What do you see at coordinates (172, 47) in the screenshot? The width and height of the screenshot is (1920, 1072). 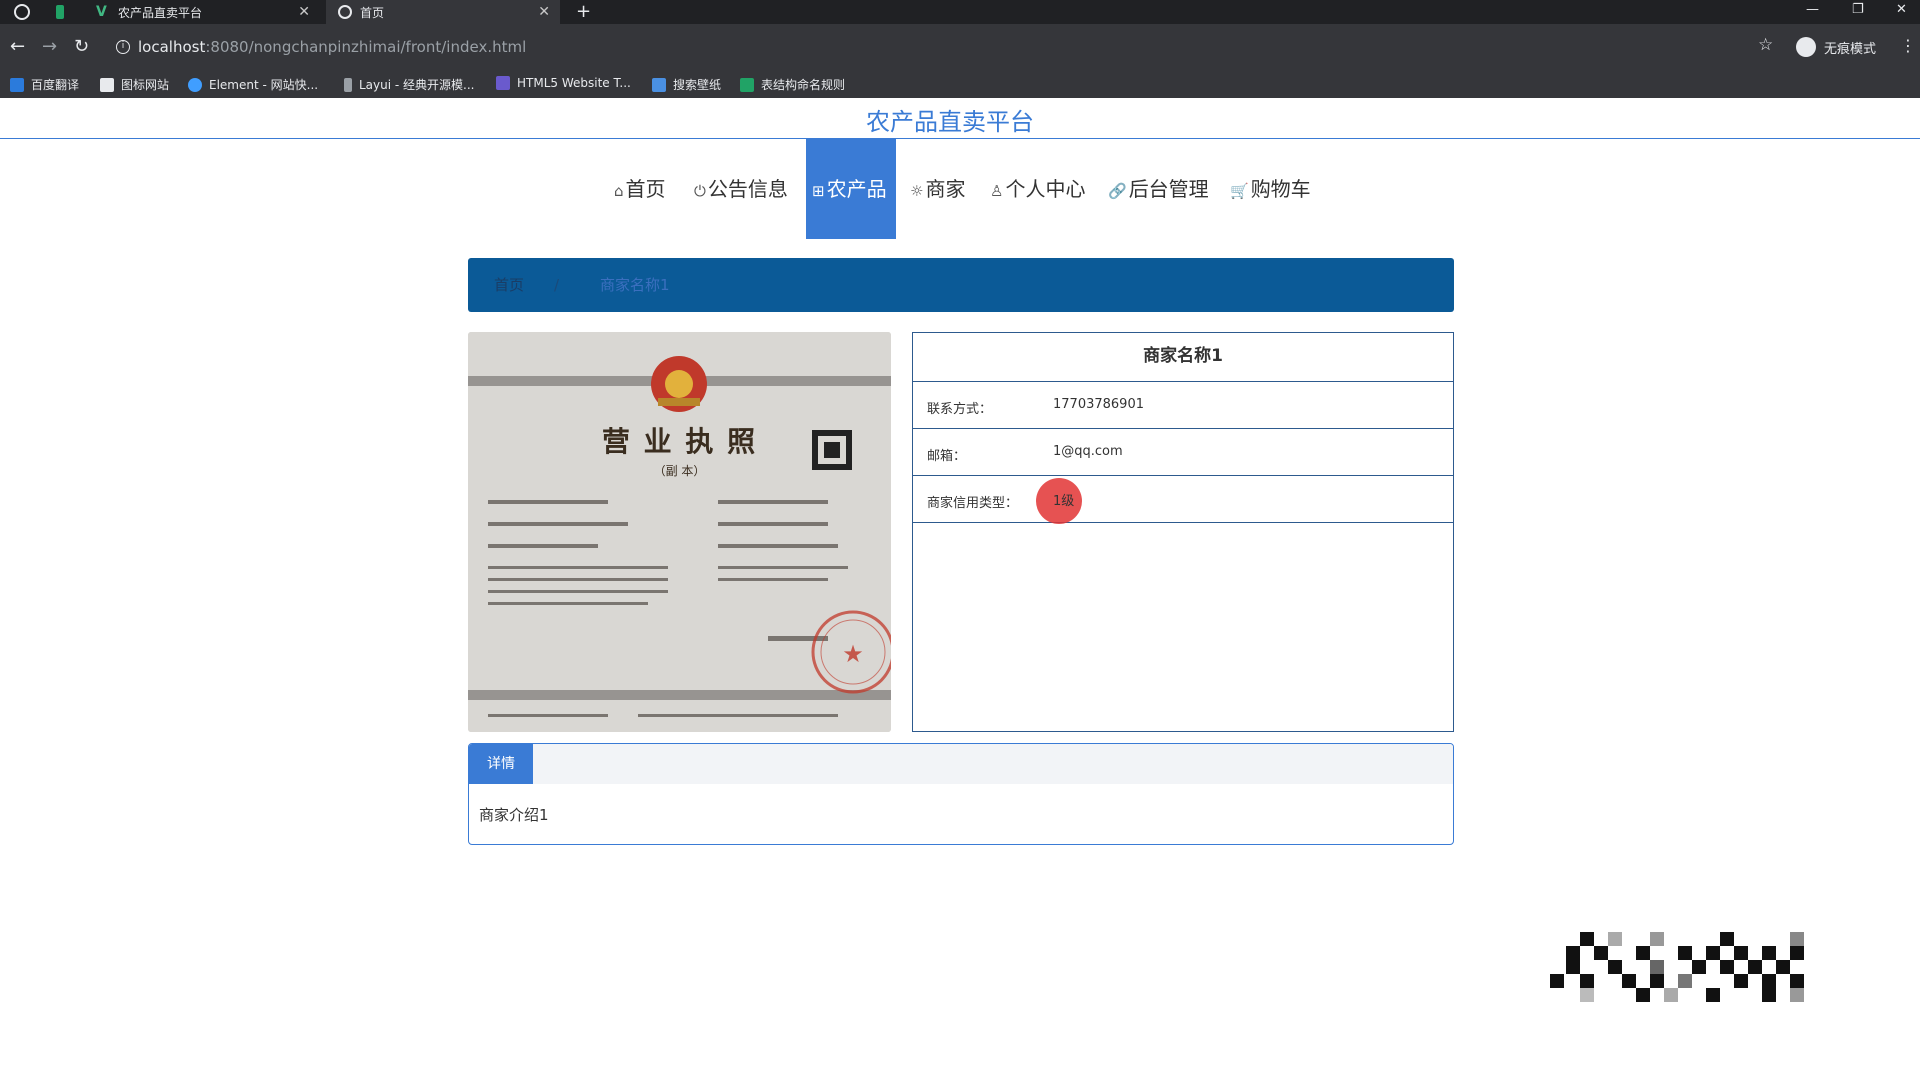 I see `url-host: localhost` at bounding box center [172, 47].